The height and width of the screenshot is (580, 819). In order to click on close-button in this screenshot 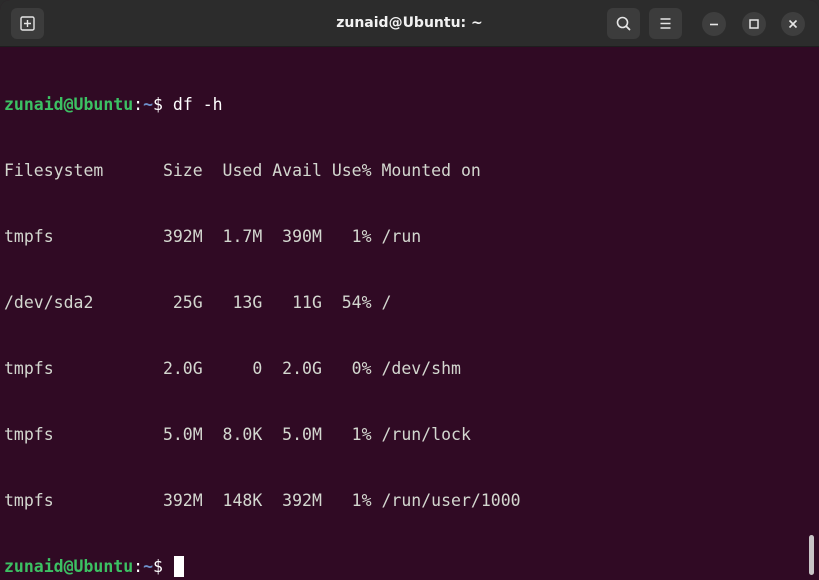, I will do `click(793, 24)`.